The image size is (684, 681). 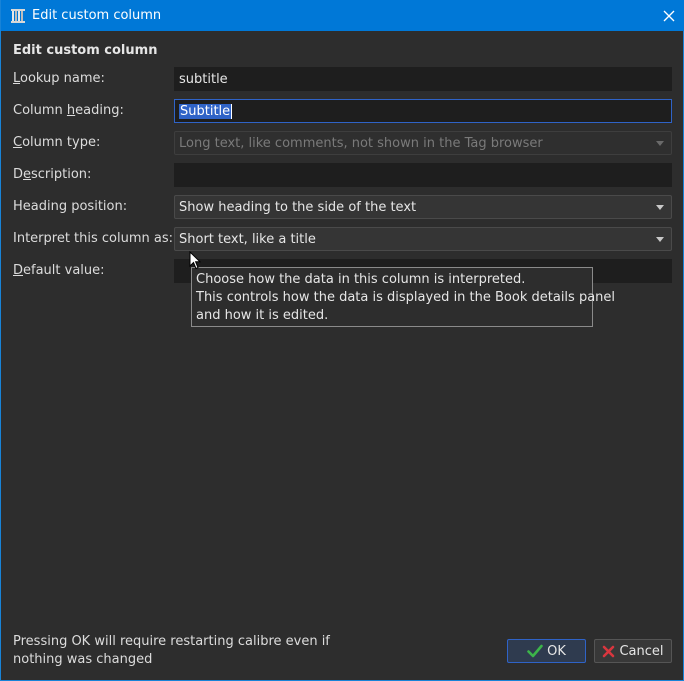 What do you see at coordinates (556, 651) in the screenshot?
I see `ok-label: OK` at bounding box center [556, 651].